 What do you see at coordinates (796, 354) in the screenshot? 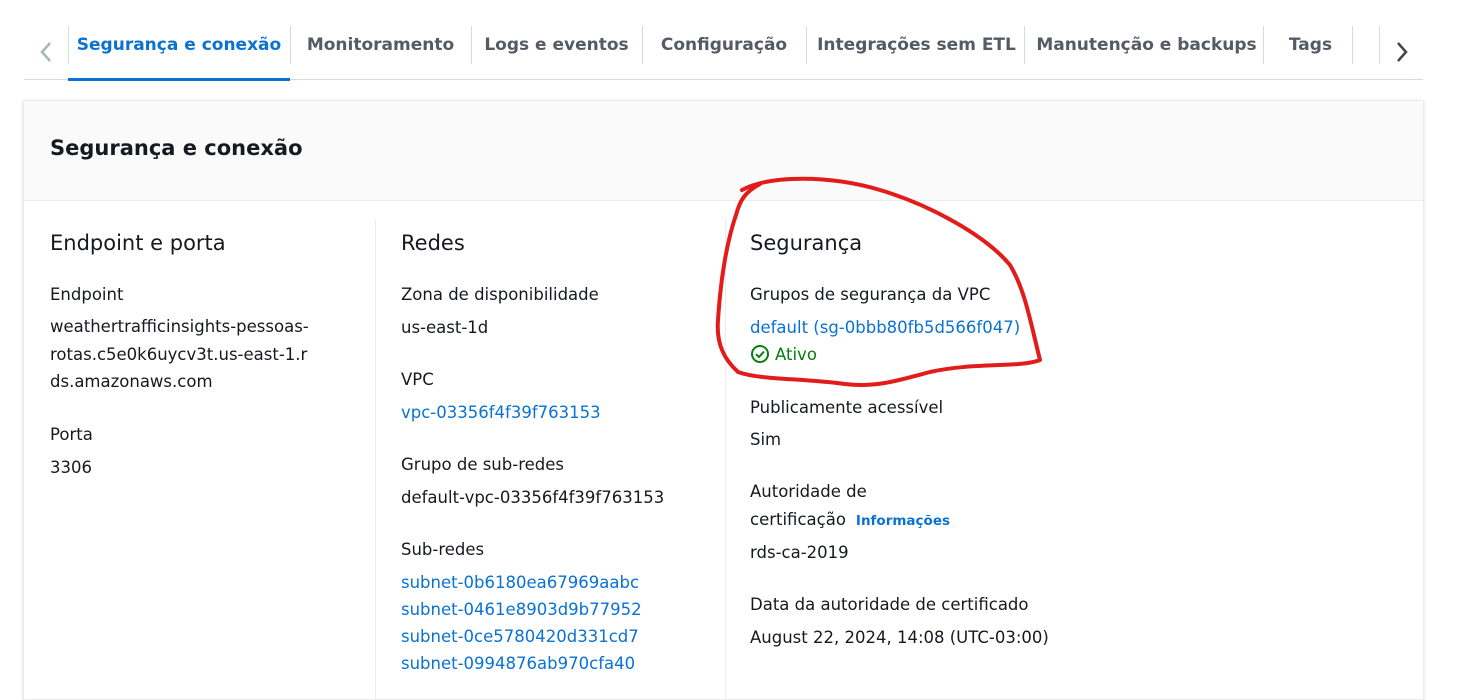
I see `status-text: Ativo` at bounding box center [796, 354].